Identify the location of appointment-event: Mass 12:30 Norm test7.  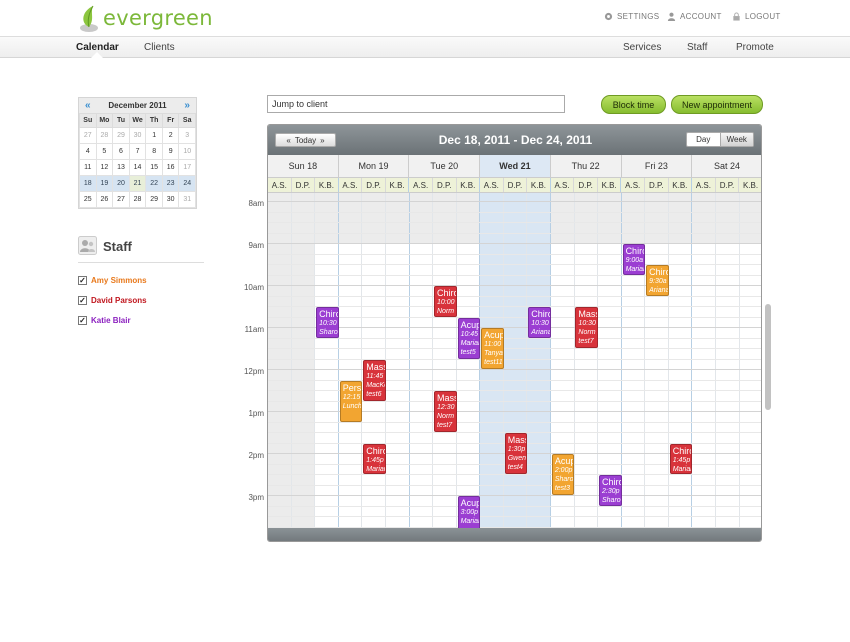
(445, 411).